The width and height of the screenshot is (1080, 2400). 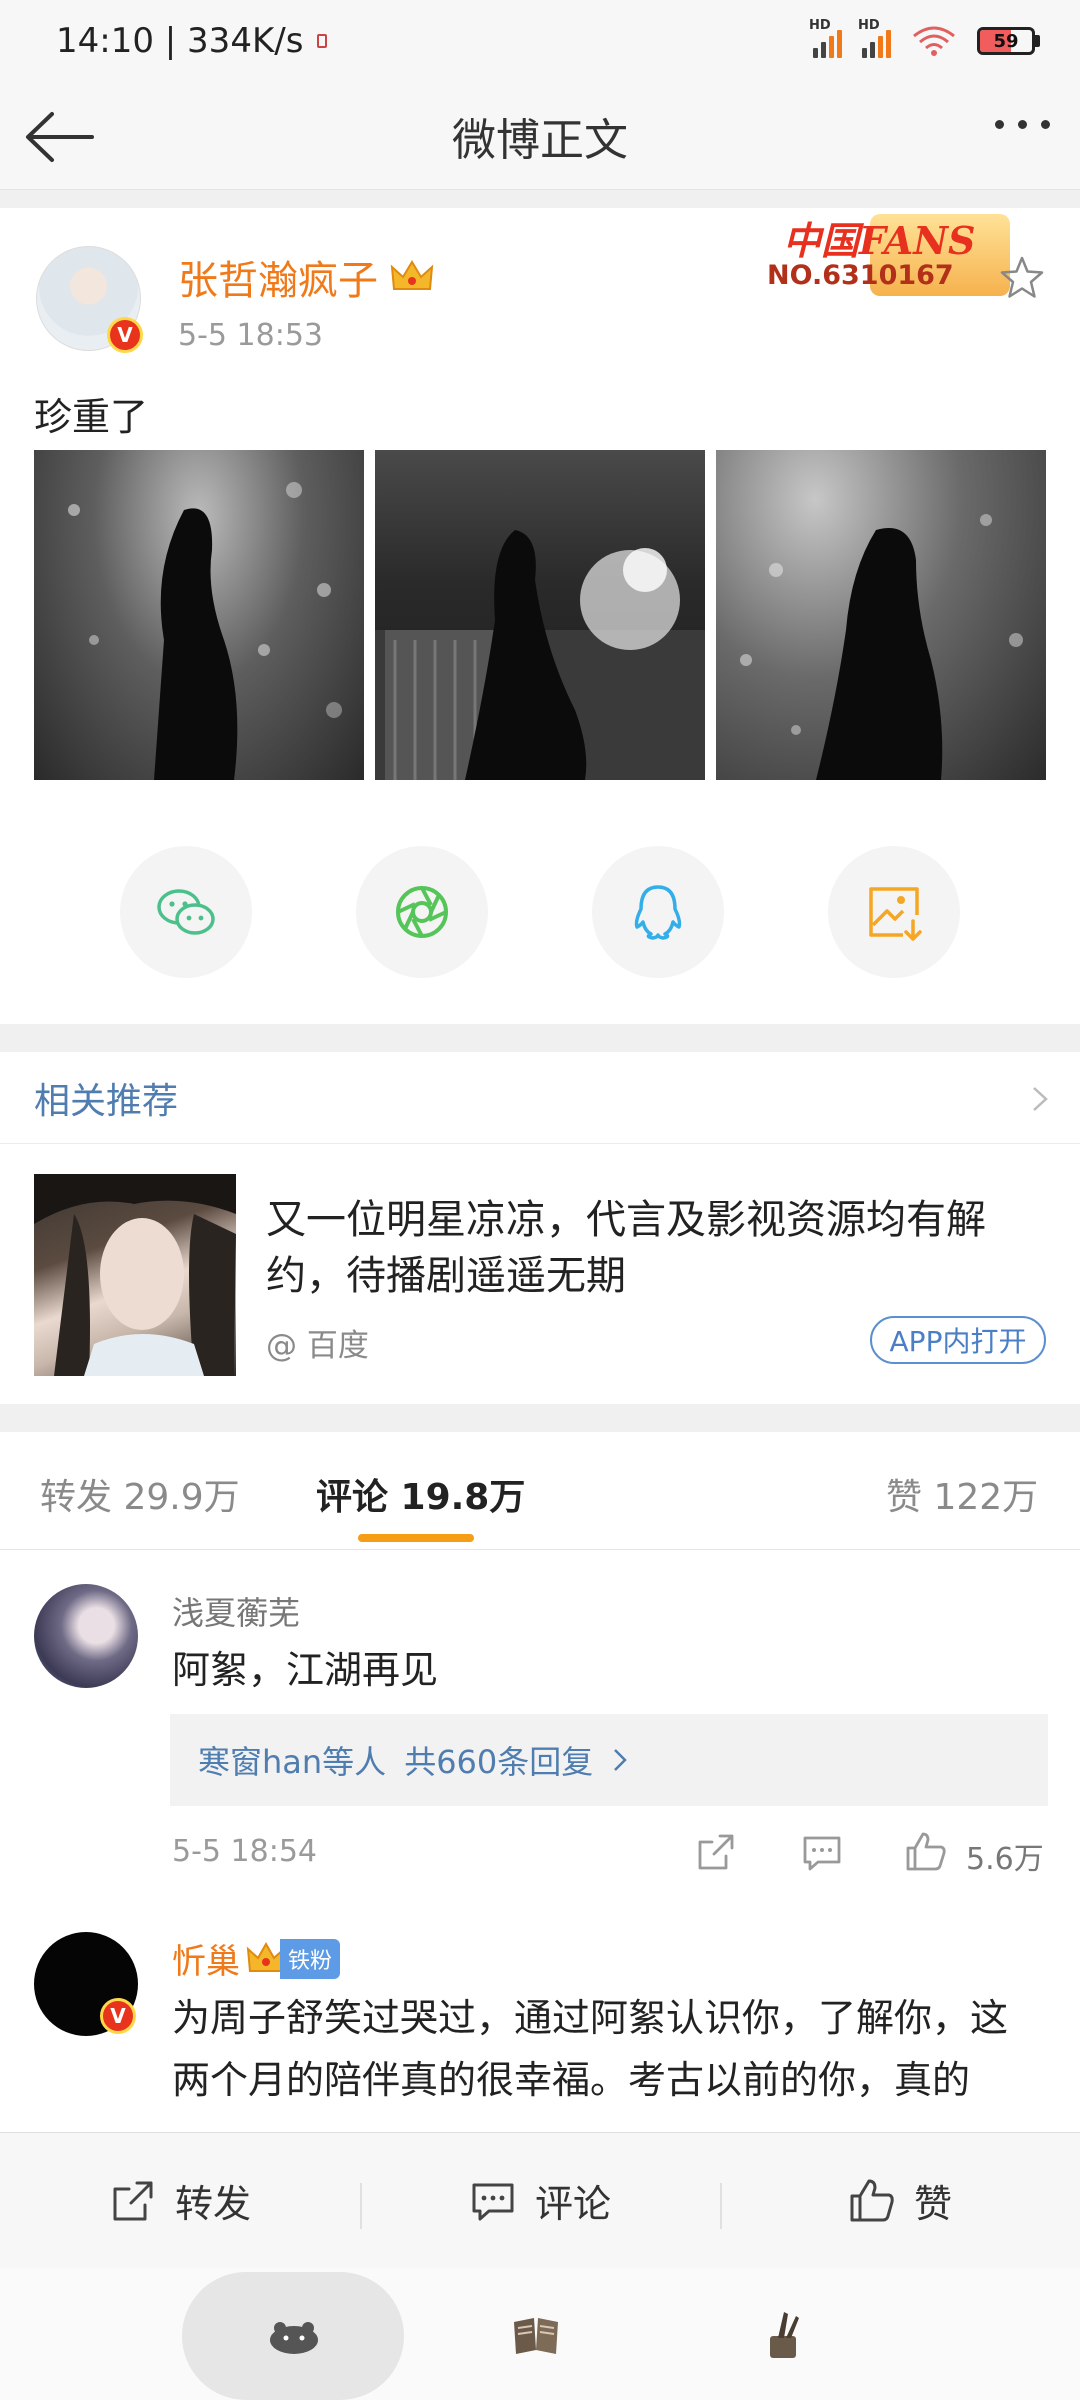 I want to click on comment-text-line-1: 为周子舒笑过哭过，通过阿絮认识你，了解你，这, so click(x=590, y=2018).